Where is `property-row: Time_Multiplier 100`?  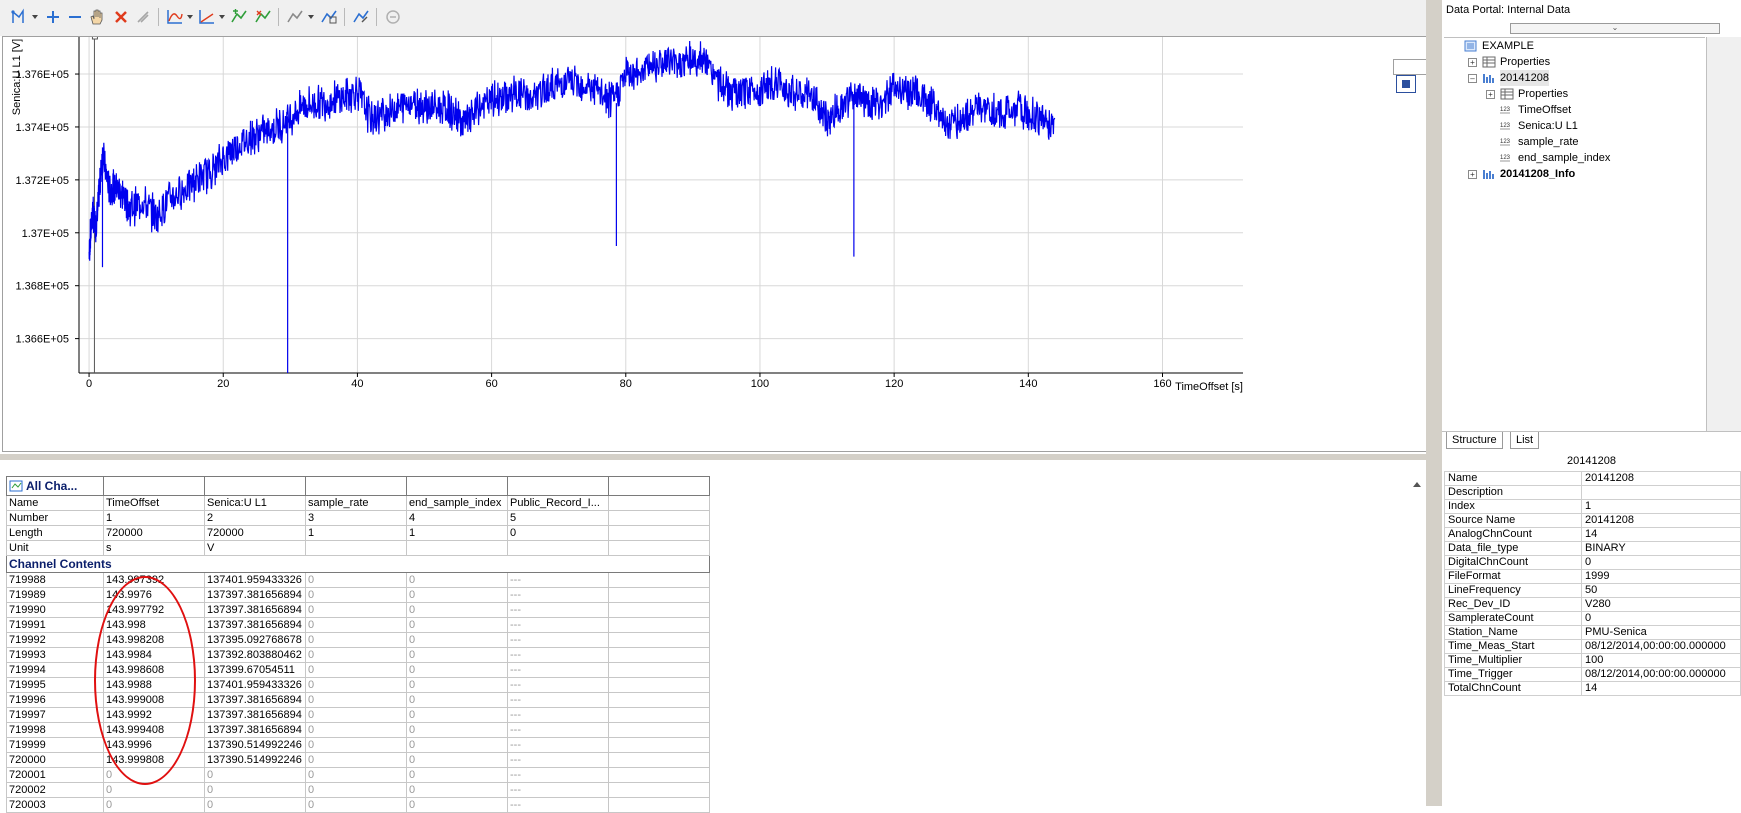 property-row: Time_Multiplier 100 is located at coordinates (1592, 660).